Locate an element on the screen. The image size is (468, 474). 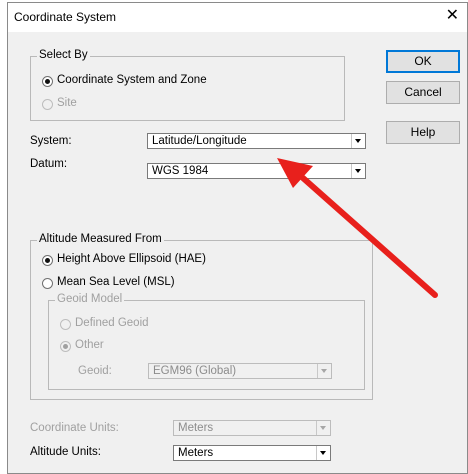
red-arrow-icon is located at coordinates (357, 228).